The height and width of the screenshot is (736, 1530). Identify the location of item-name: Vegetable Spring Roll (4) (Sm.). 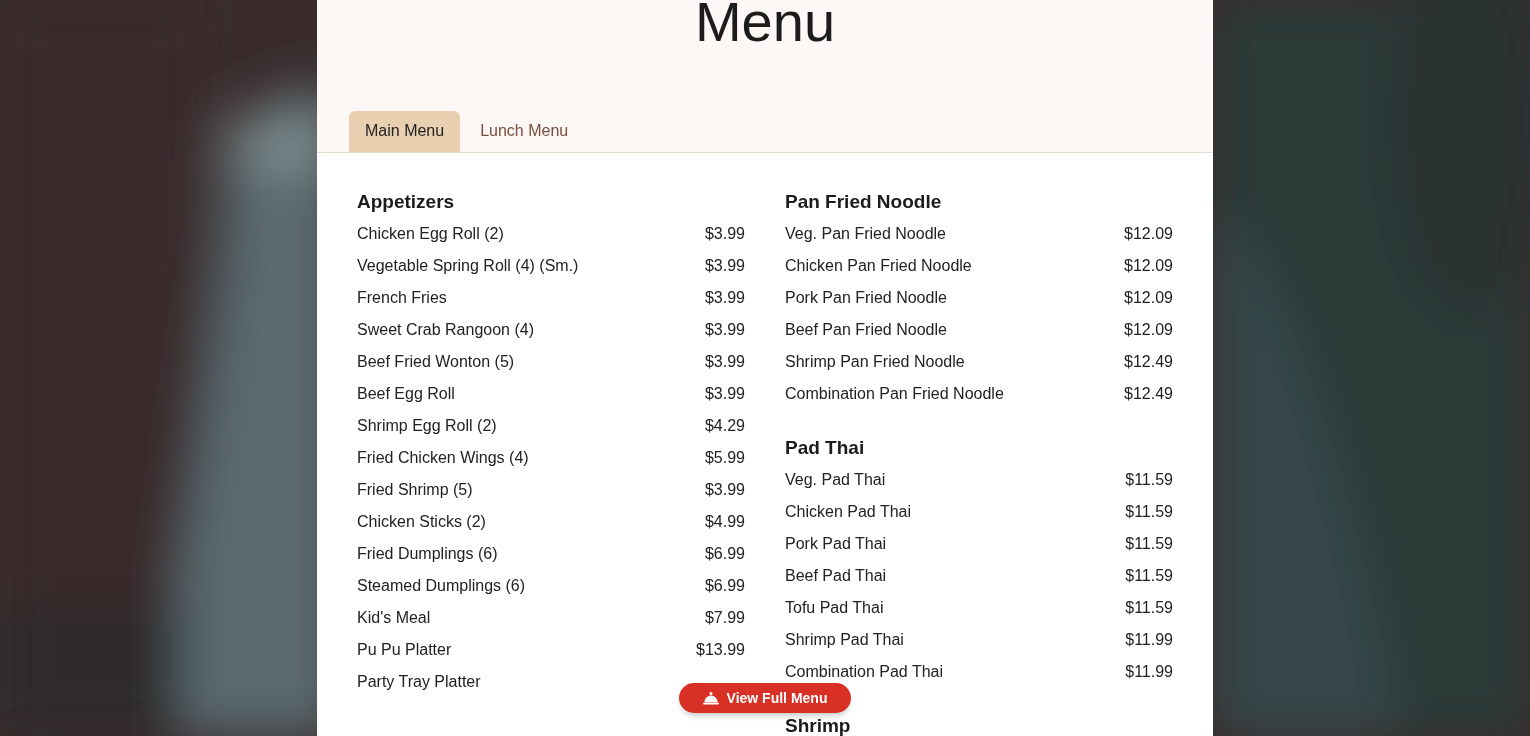
(468, 266).